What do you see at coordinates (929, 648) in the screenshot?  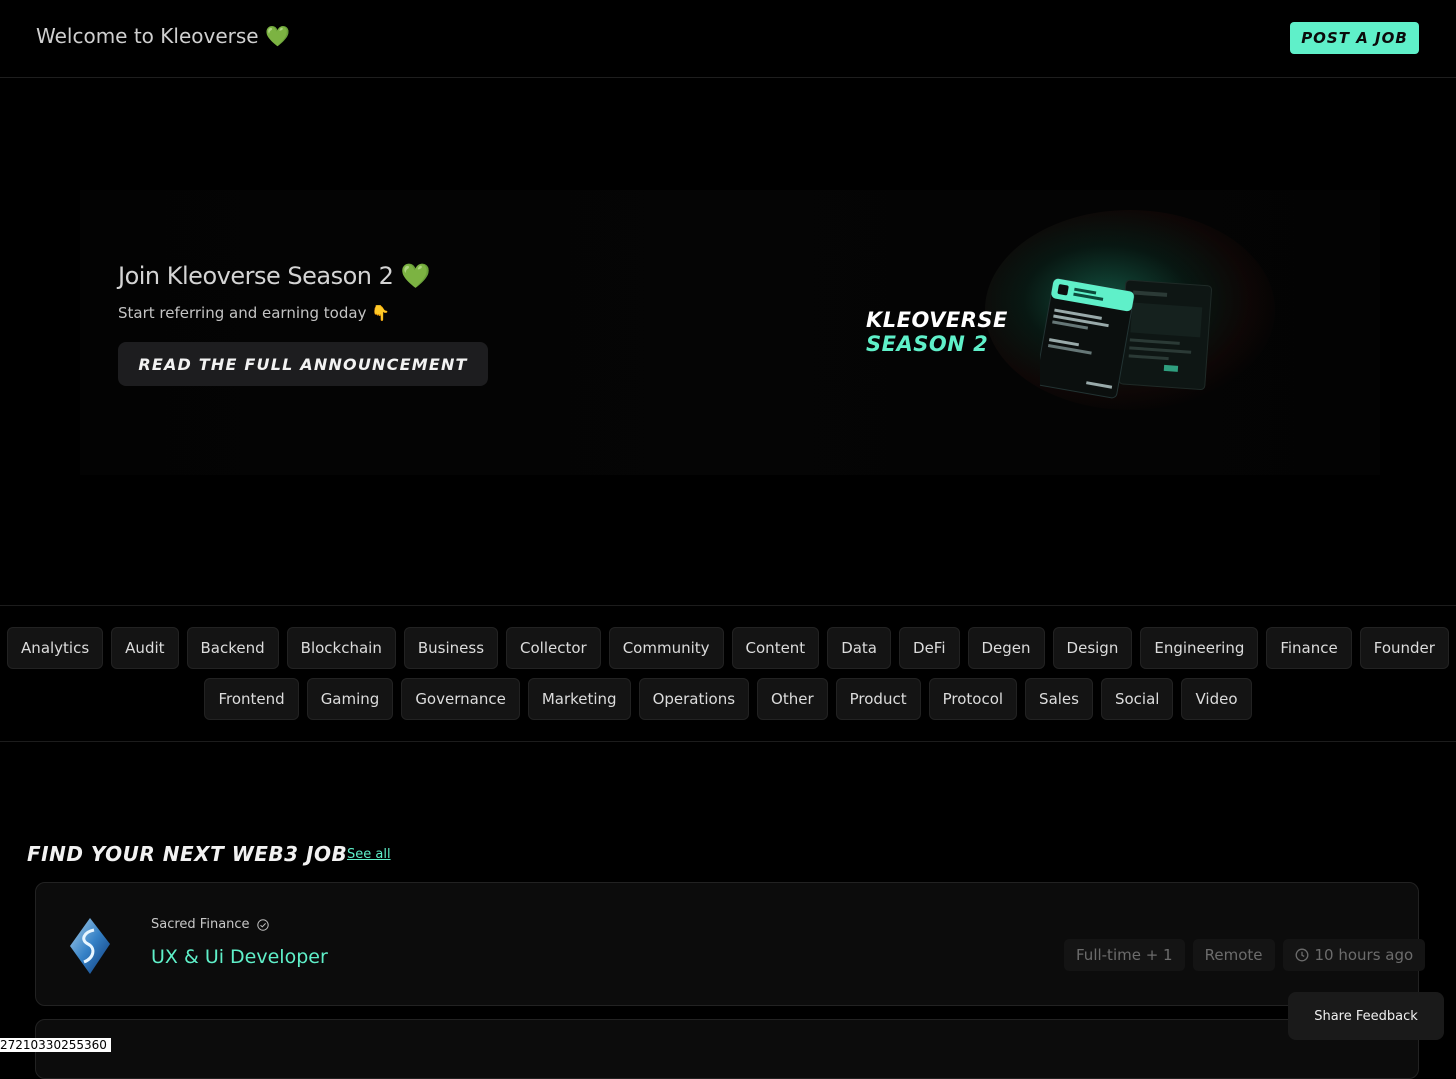 I see `category-tag-defi: DeFi` at bounding box center [929, 648].